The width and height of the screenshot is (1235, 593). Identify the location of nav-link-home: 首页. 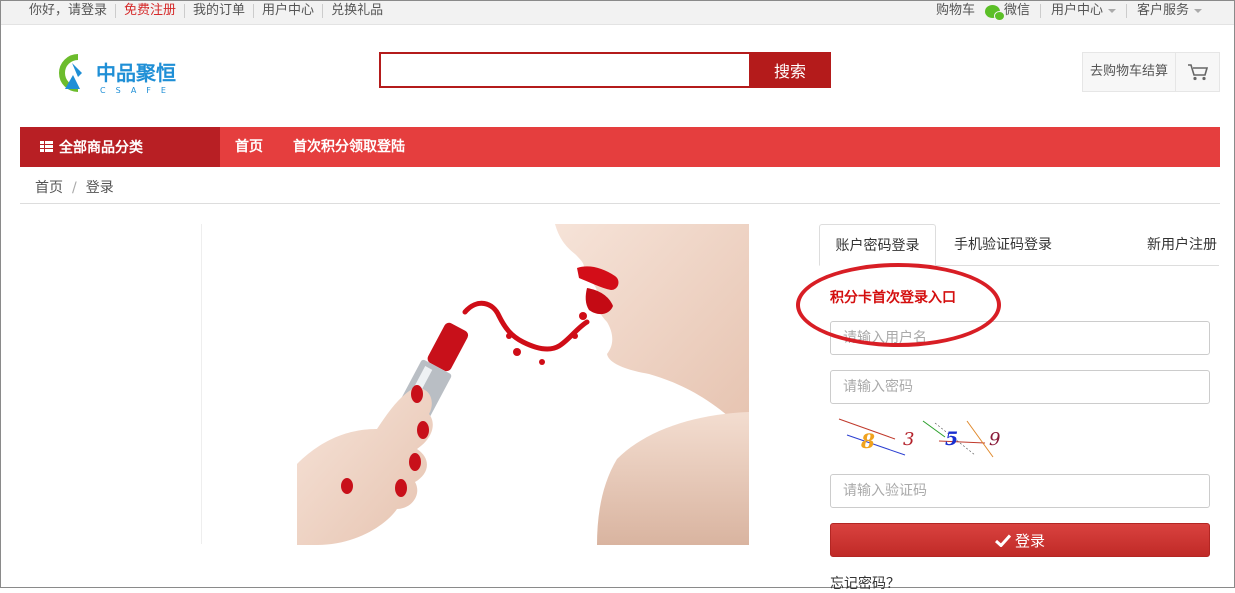
(249, 147).